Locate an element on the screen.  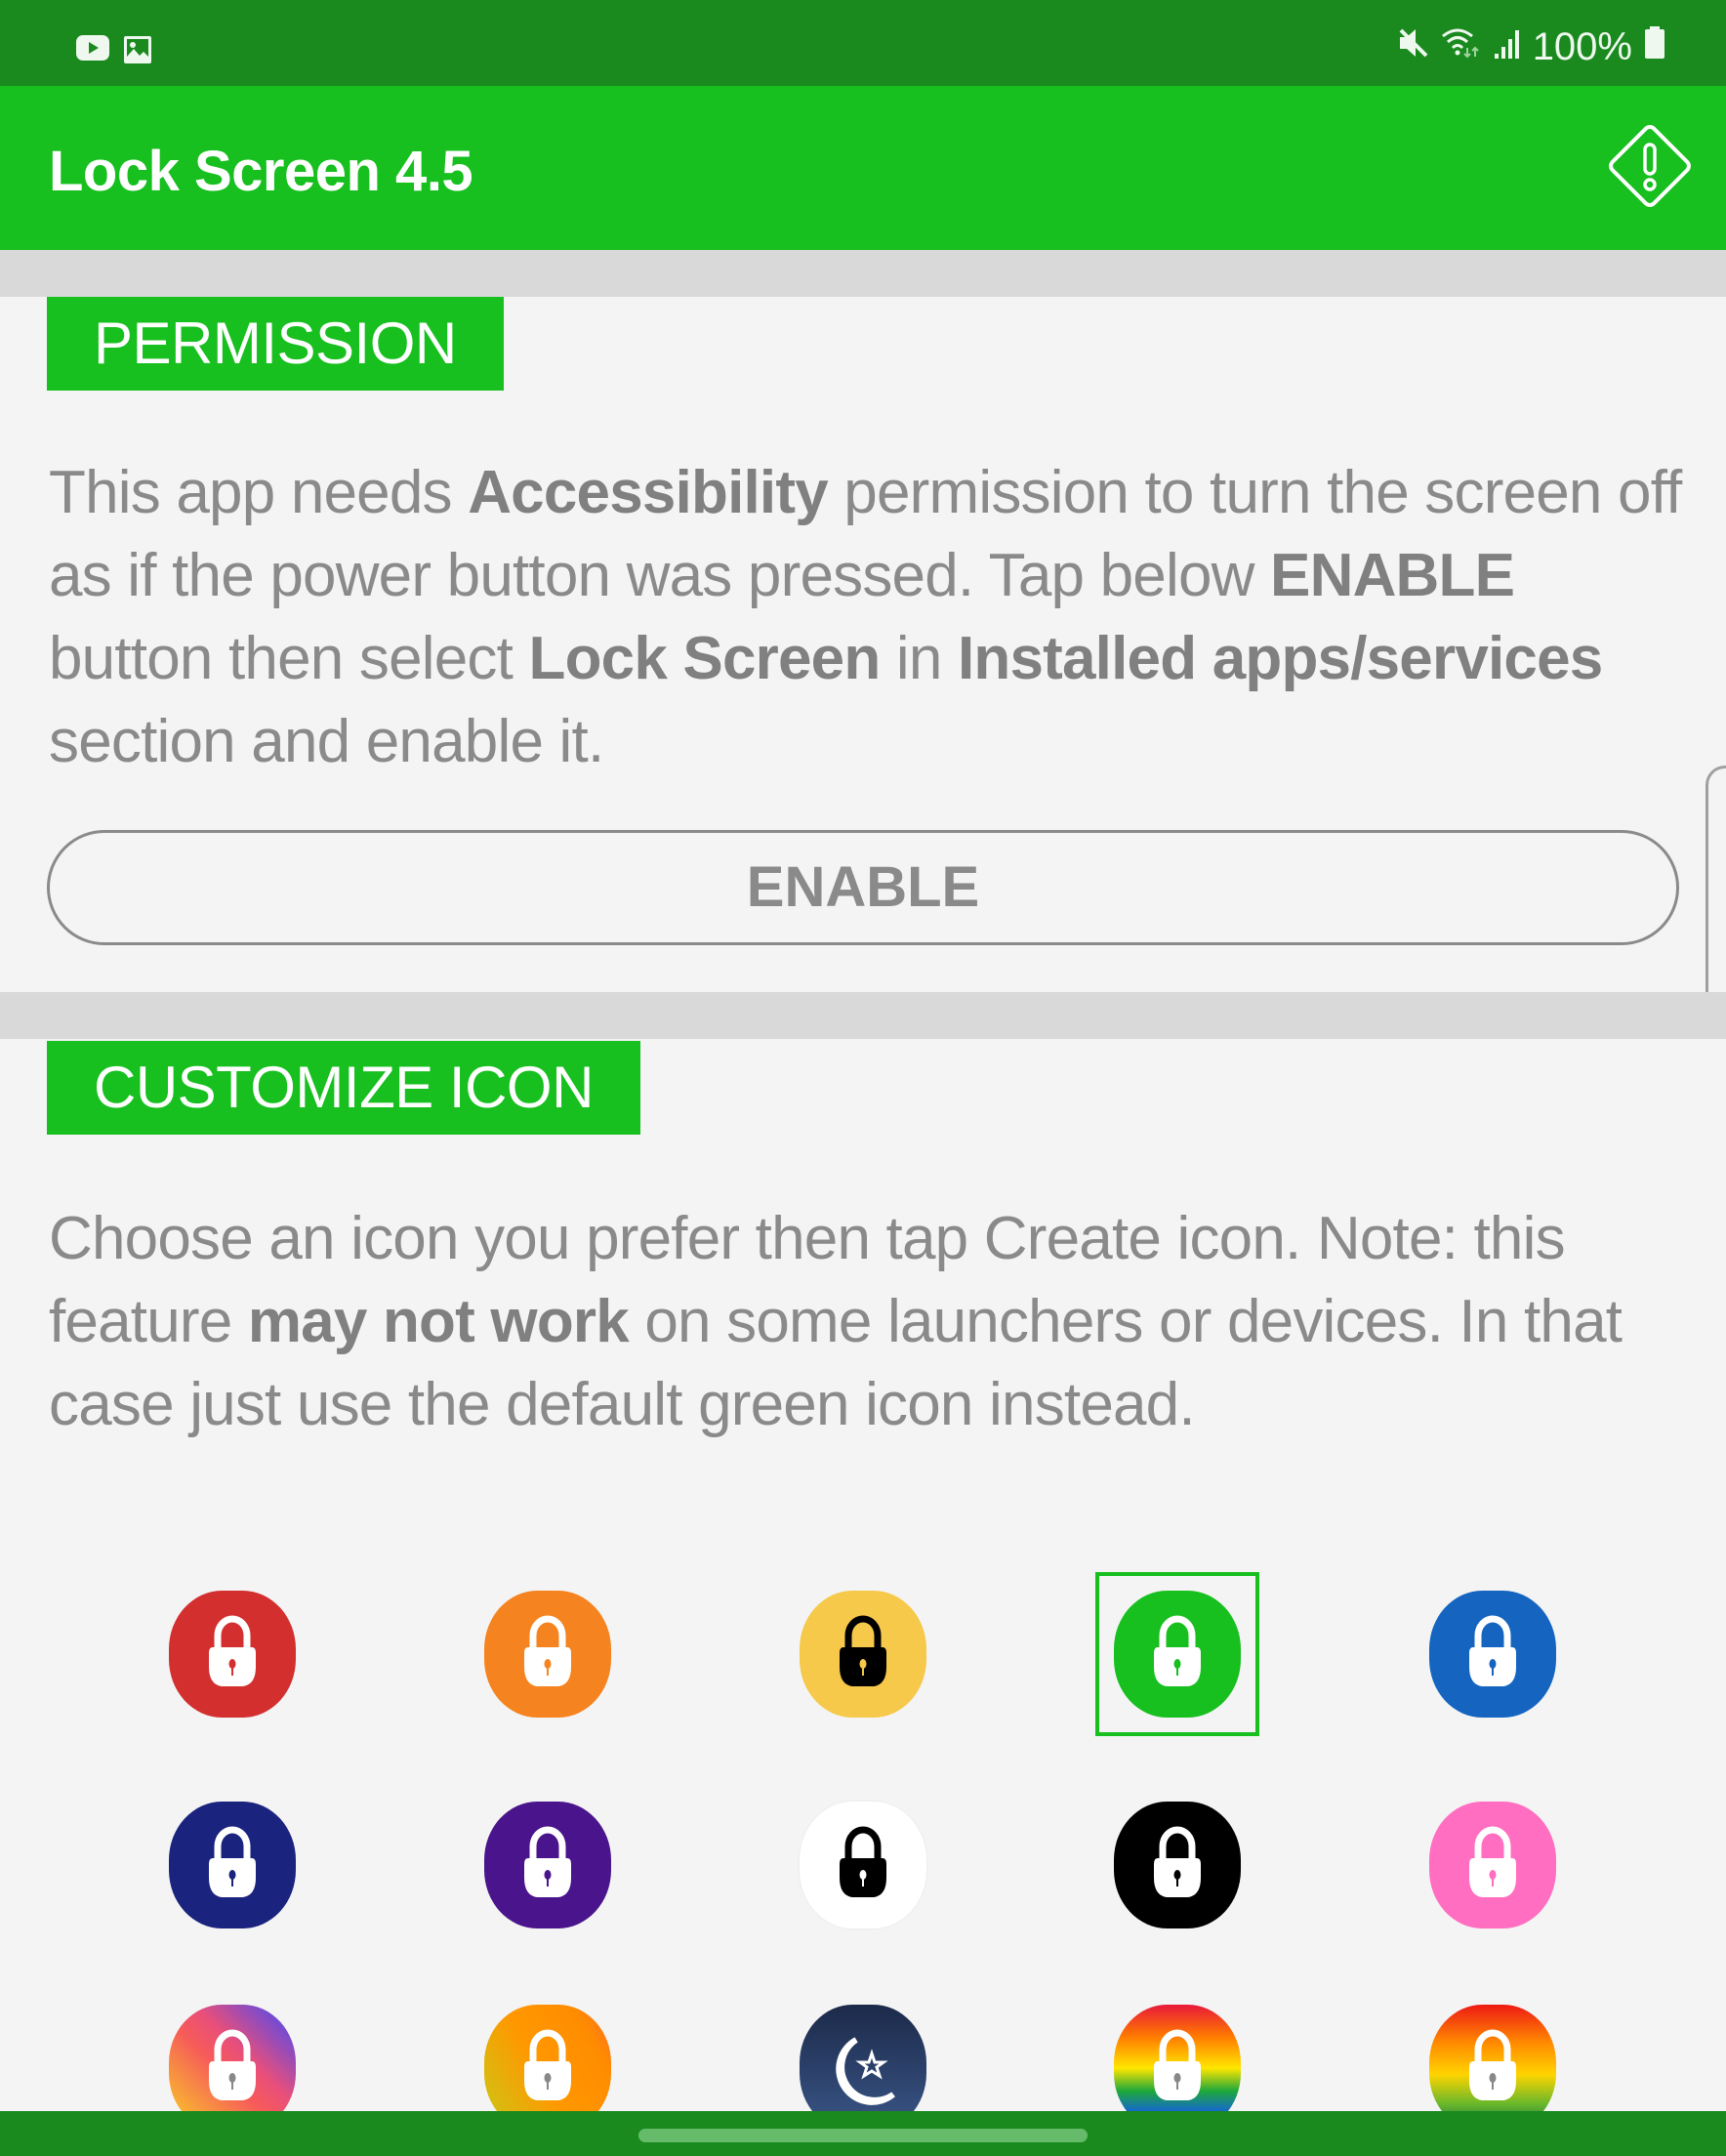
permission-label: PERMISSION is located at coordinates (275, 344).